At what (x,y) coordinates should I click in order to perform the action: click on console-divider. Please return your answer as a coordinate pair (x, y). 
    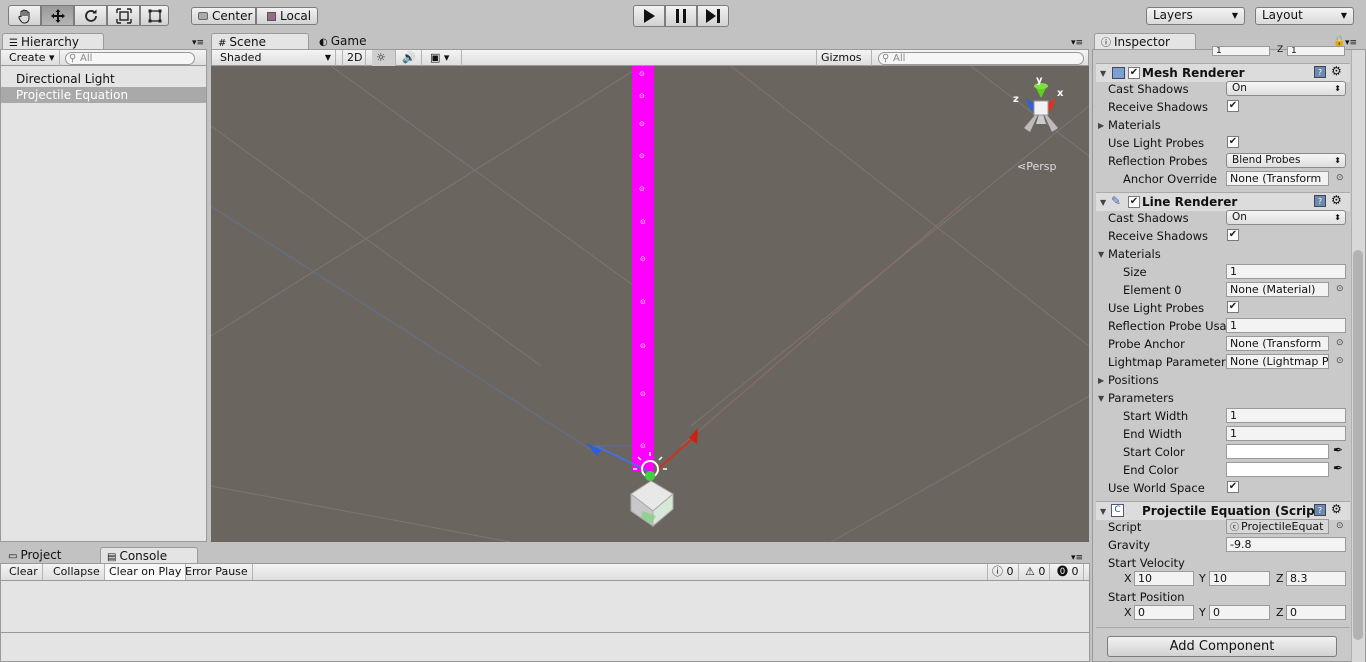
    Looking at the image, I should click on (545, 632).